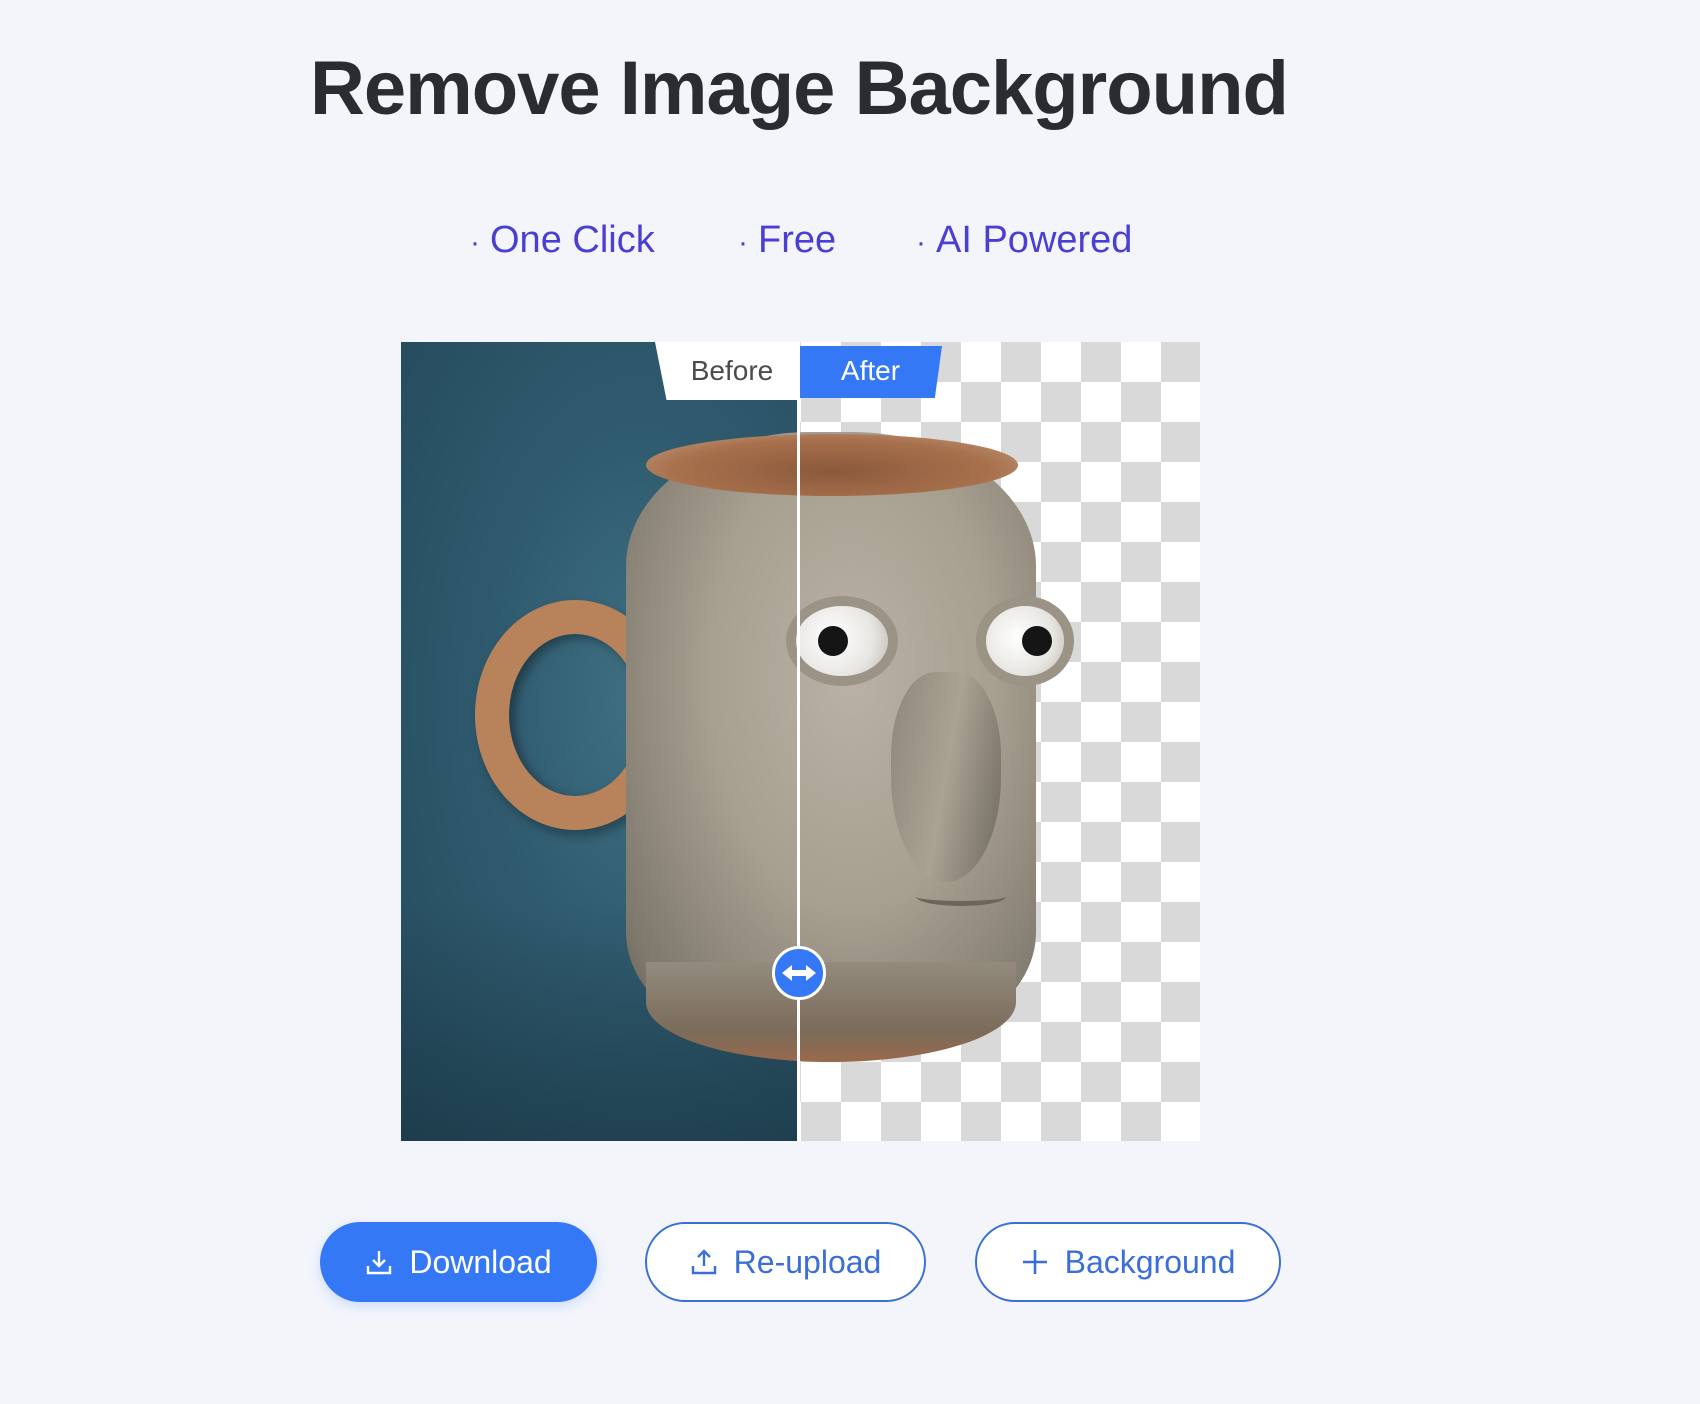 The width and height of the screenshot is (1700, 1404). I want to click on mug-eye-left, so click(842, 641).